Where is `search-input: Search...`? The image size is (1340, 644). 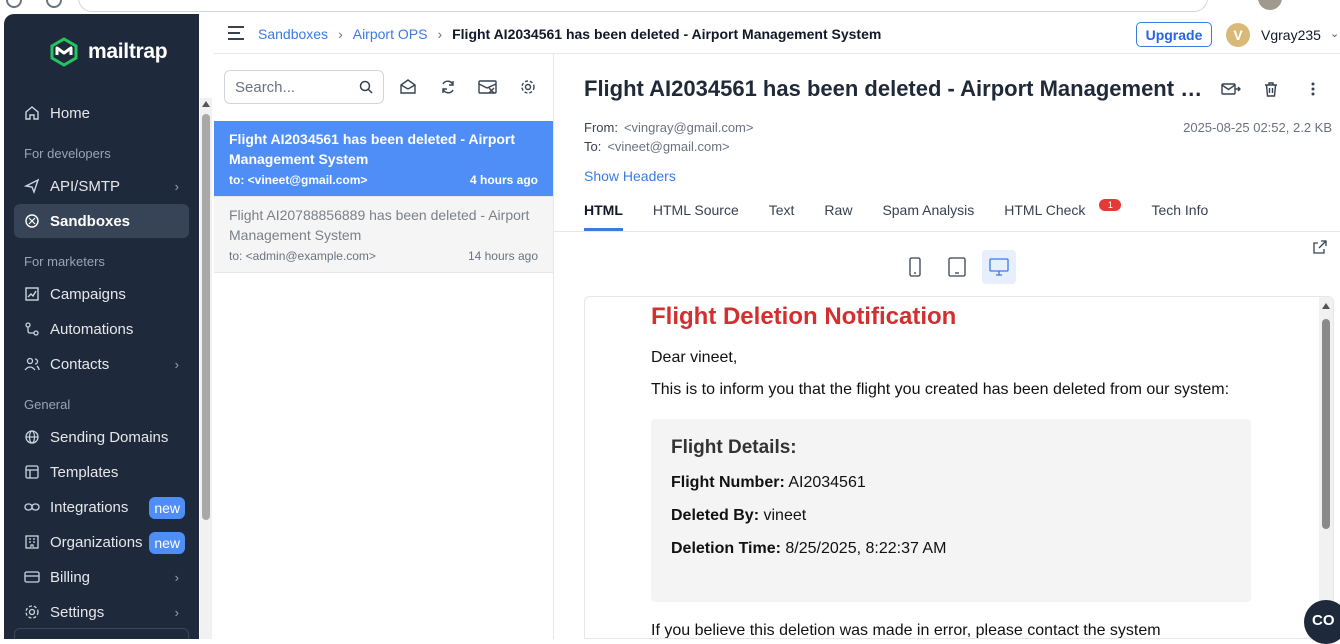 search-input: Search... is located at coordinates (304, 87).